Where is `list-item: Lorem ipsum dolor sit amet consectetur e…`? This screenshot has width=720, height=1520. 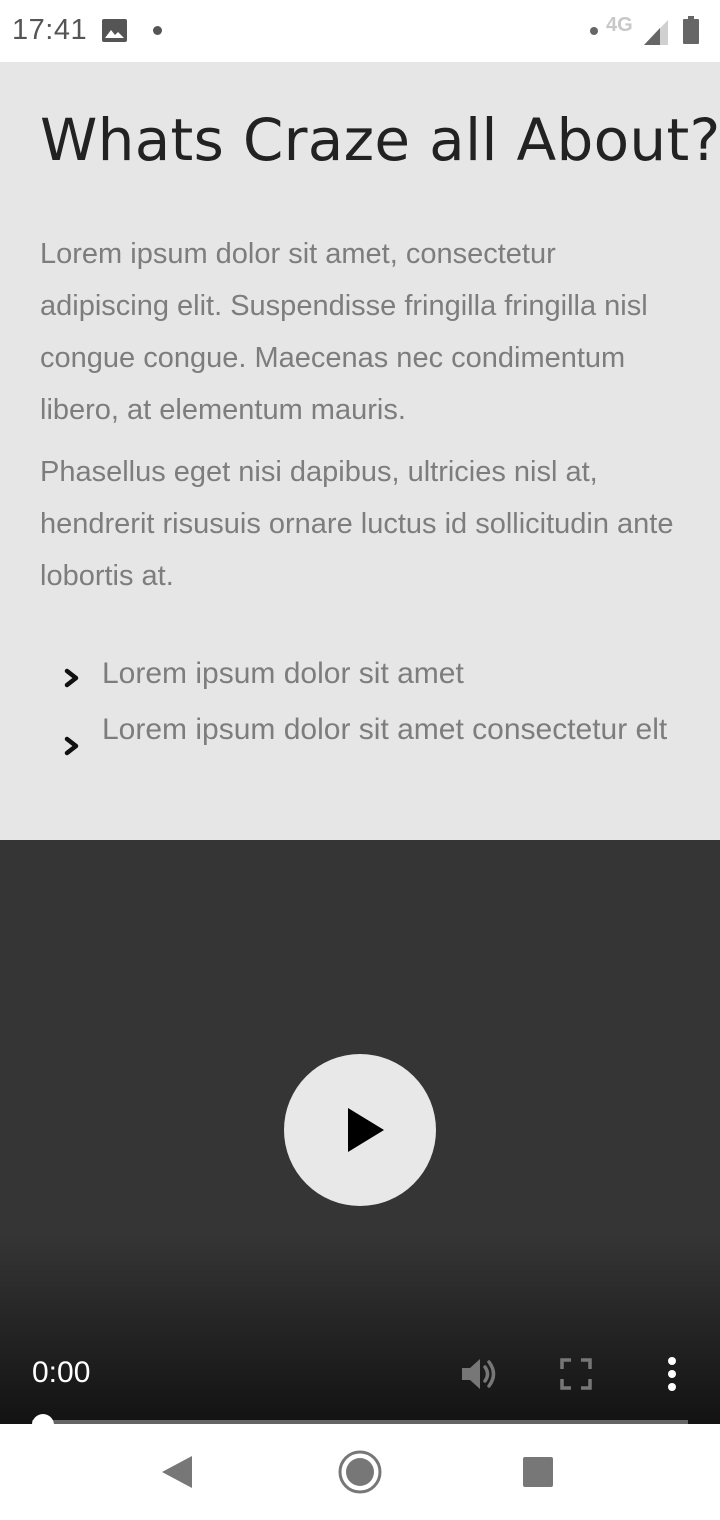
list-item: Lorem ipsum dolor sit amet consectetur e… is located at coordinates (372, 738).